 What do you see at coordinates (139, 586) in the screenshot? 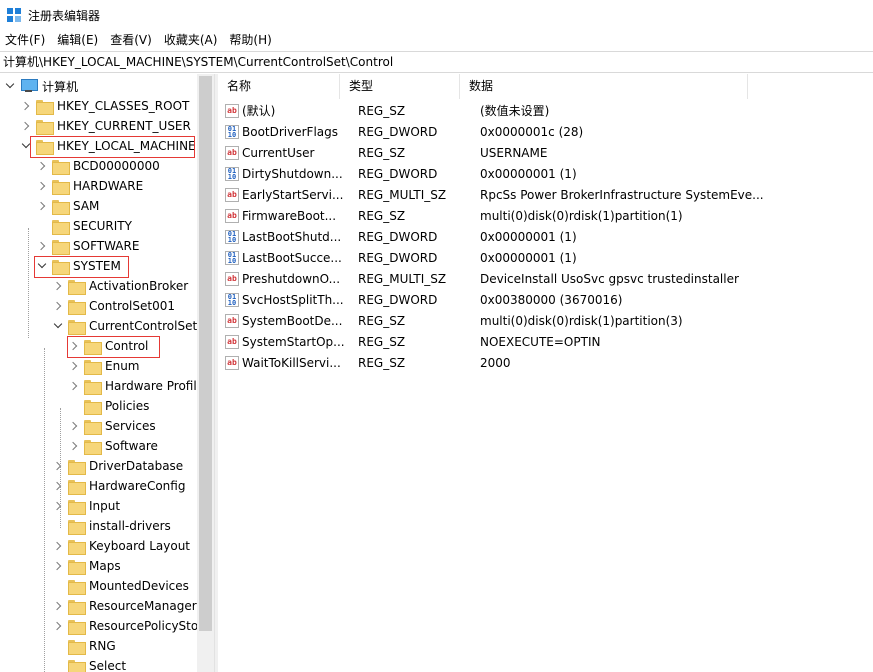
I see `tree-item-label: MountedDevices` at bounding box center [139, 586].